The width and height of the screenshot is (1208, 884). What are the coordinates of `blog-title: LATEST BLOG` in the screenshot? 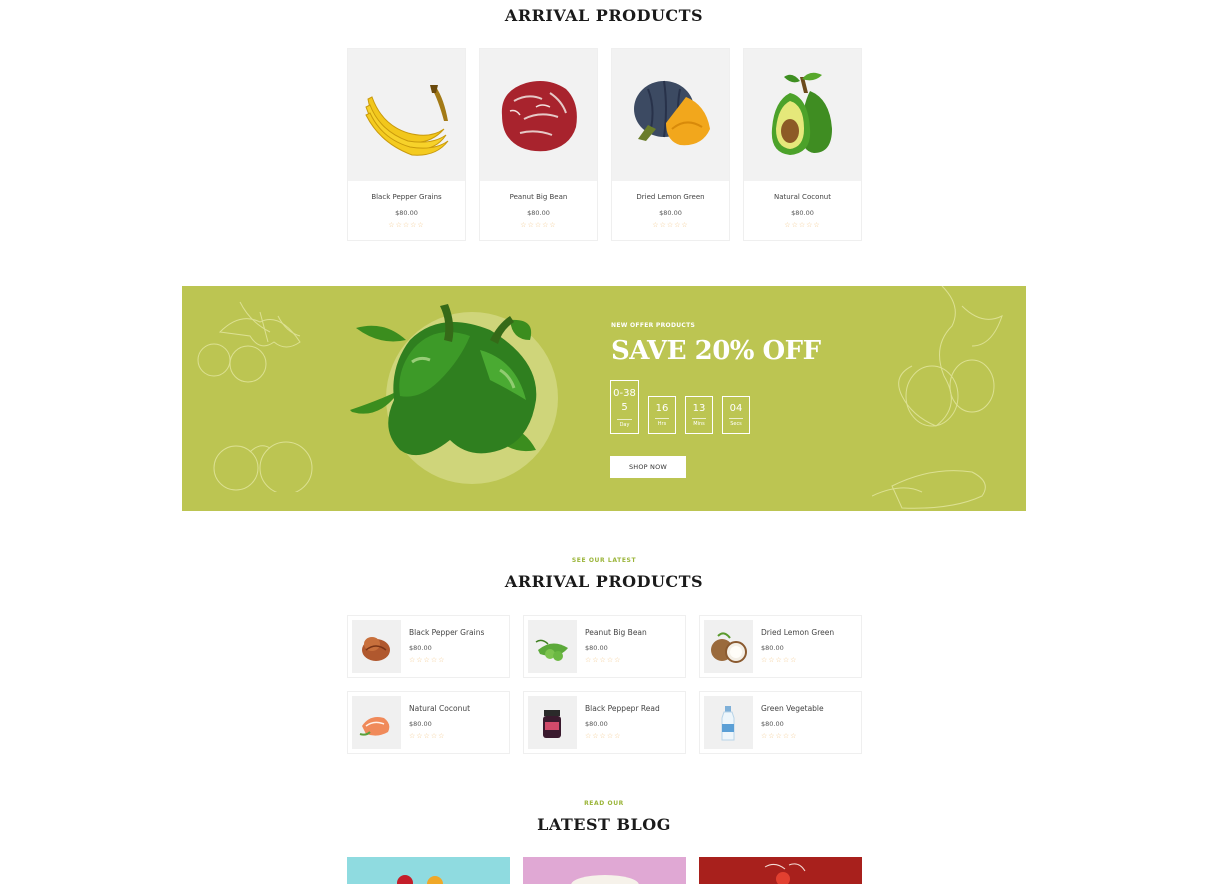 It's located at (604, 824).